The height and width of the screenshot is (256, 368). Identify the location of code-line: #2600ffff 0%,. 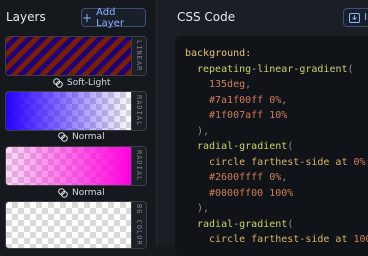
(271, 178).